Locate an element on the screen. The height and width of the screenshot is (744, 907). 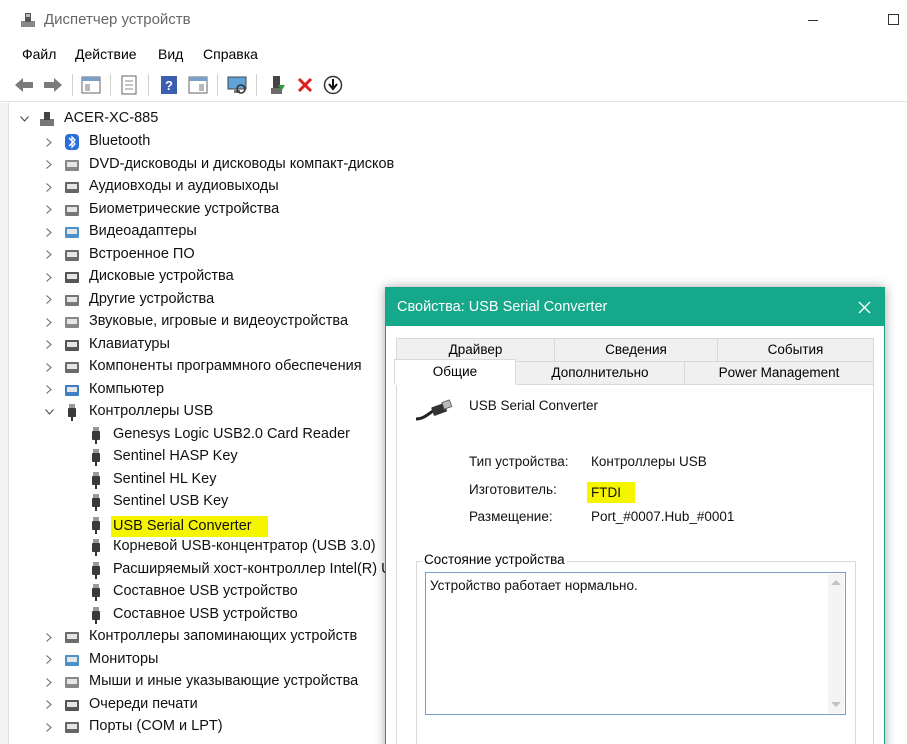
menu-bar: Файл Действие Вид Справка is located at coordinates (453, 55).